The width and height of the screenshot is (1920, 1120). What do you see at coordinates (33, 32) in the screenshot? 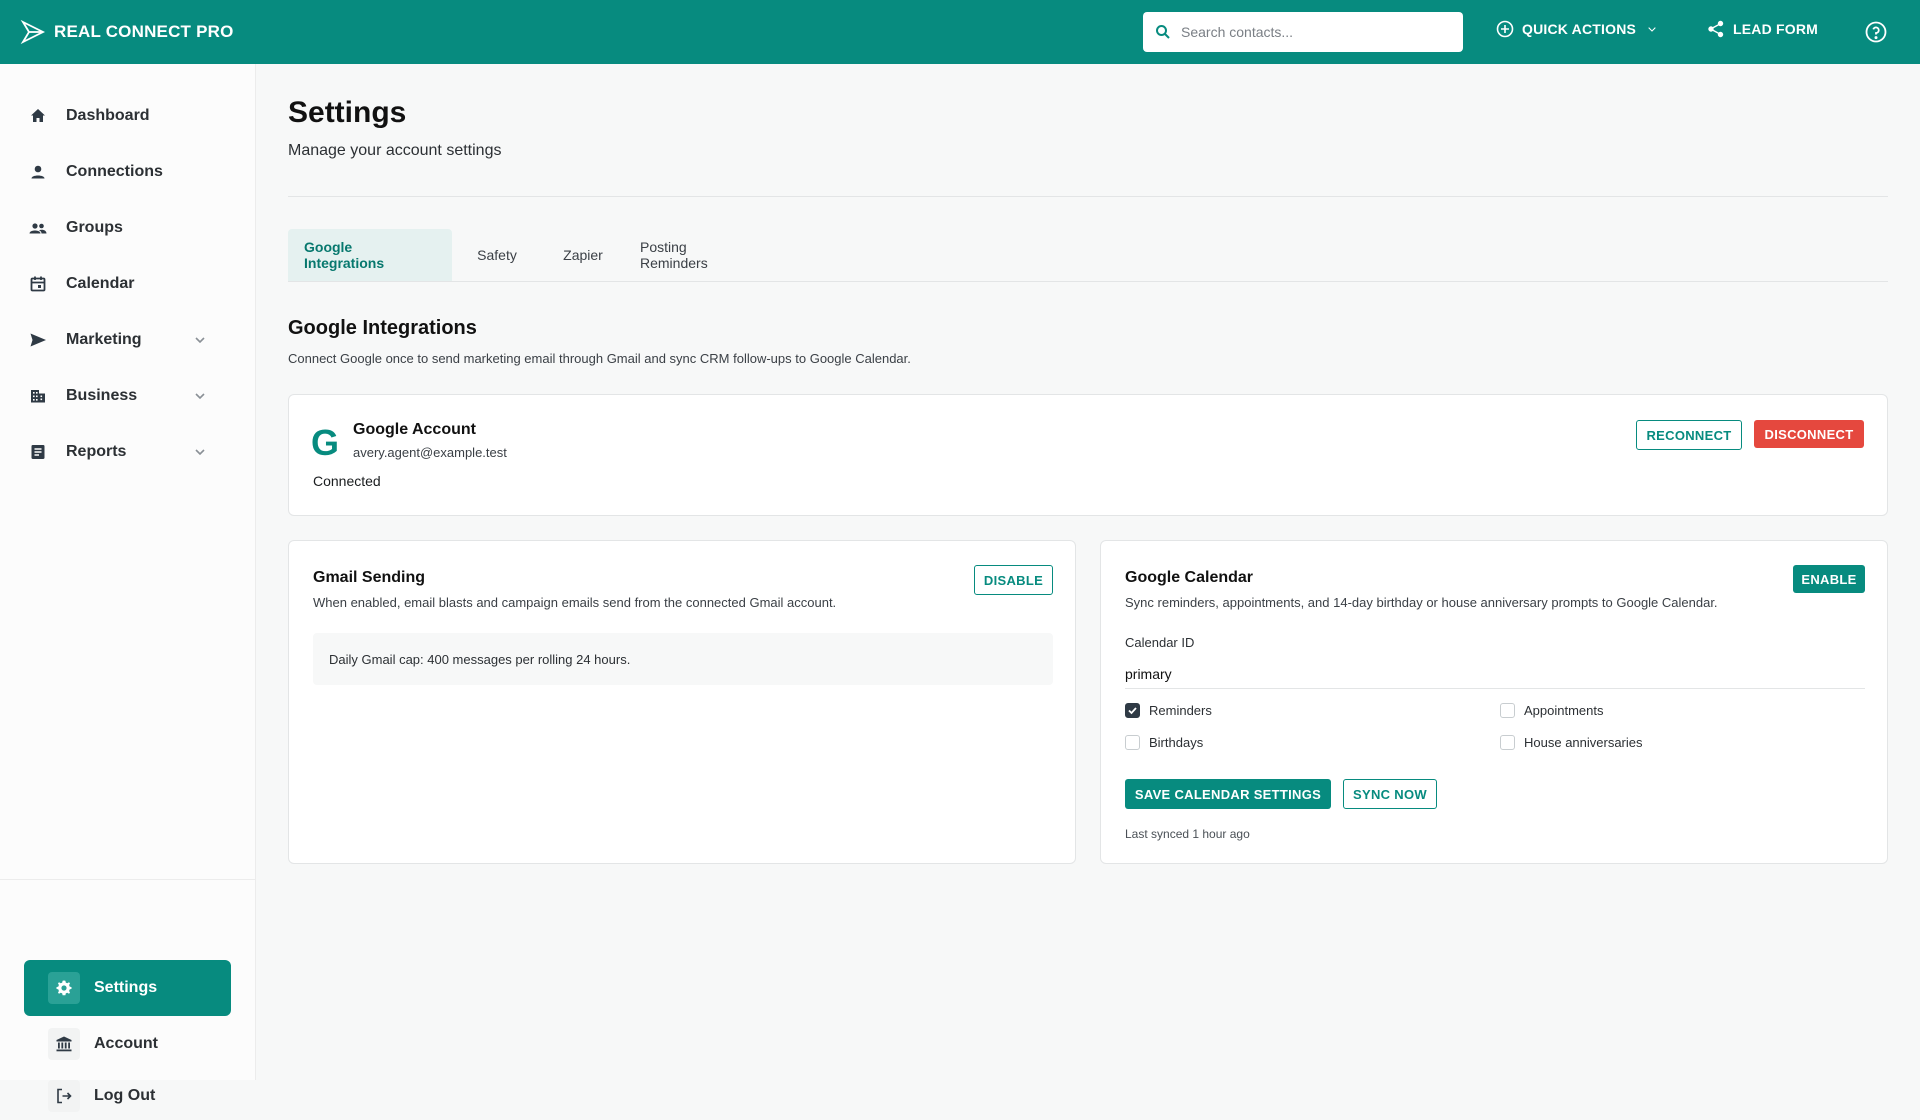
I see `logo-icon` at bounding box center [33, 32].